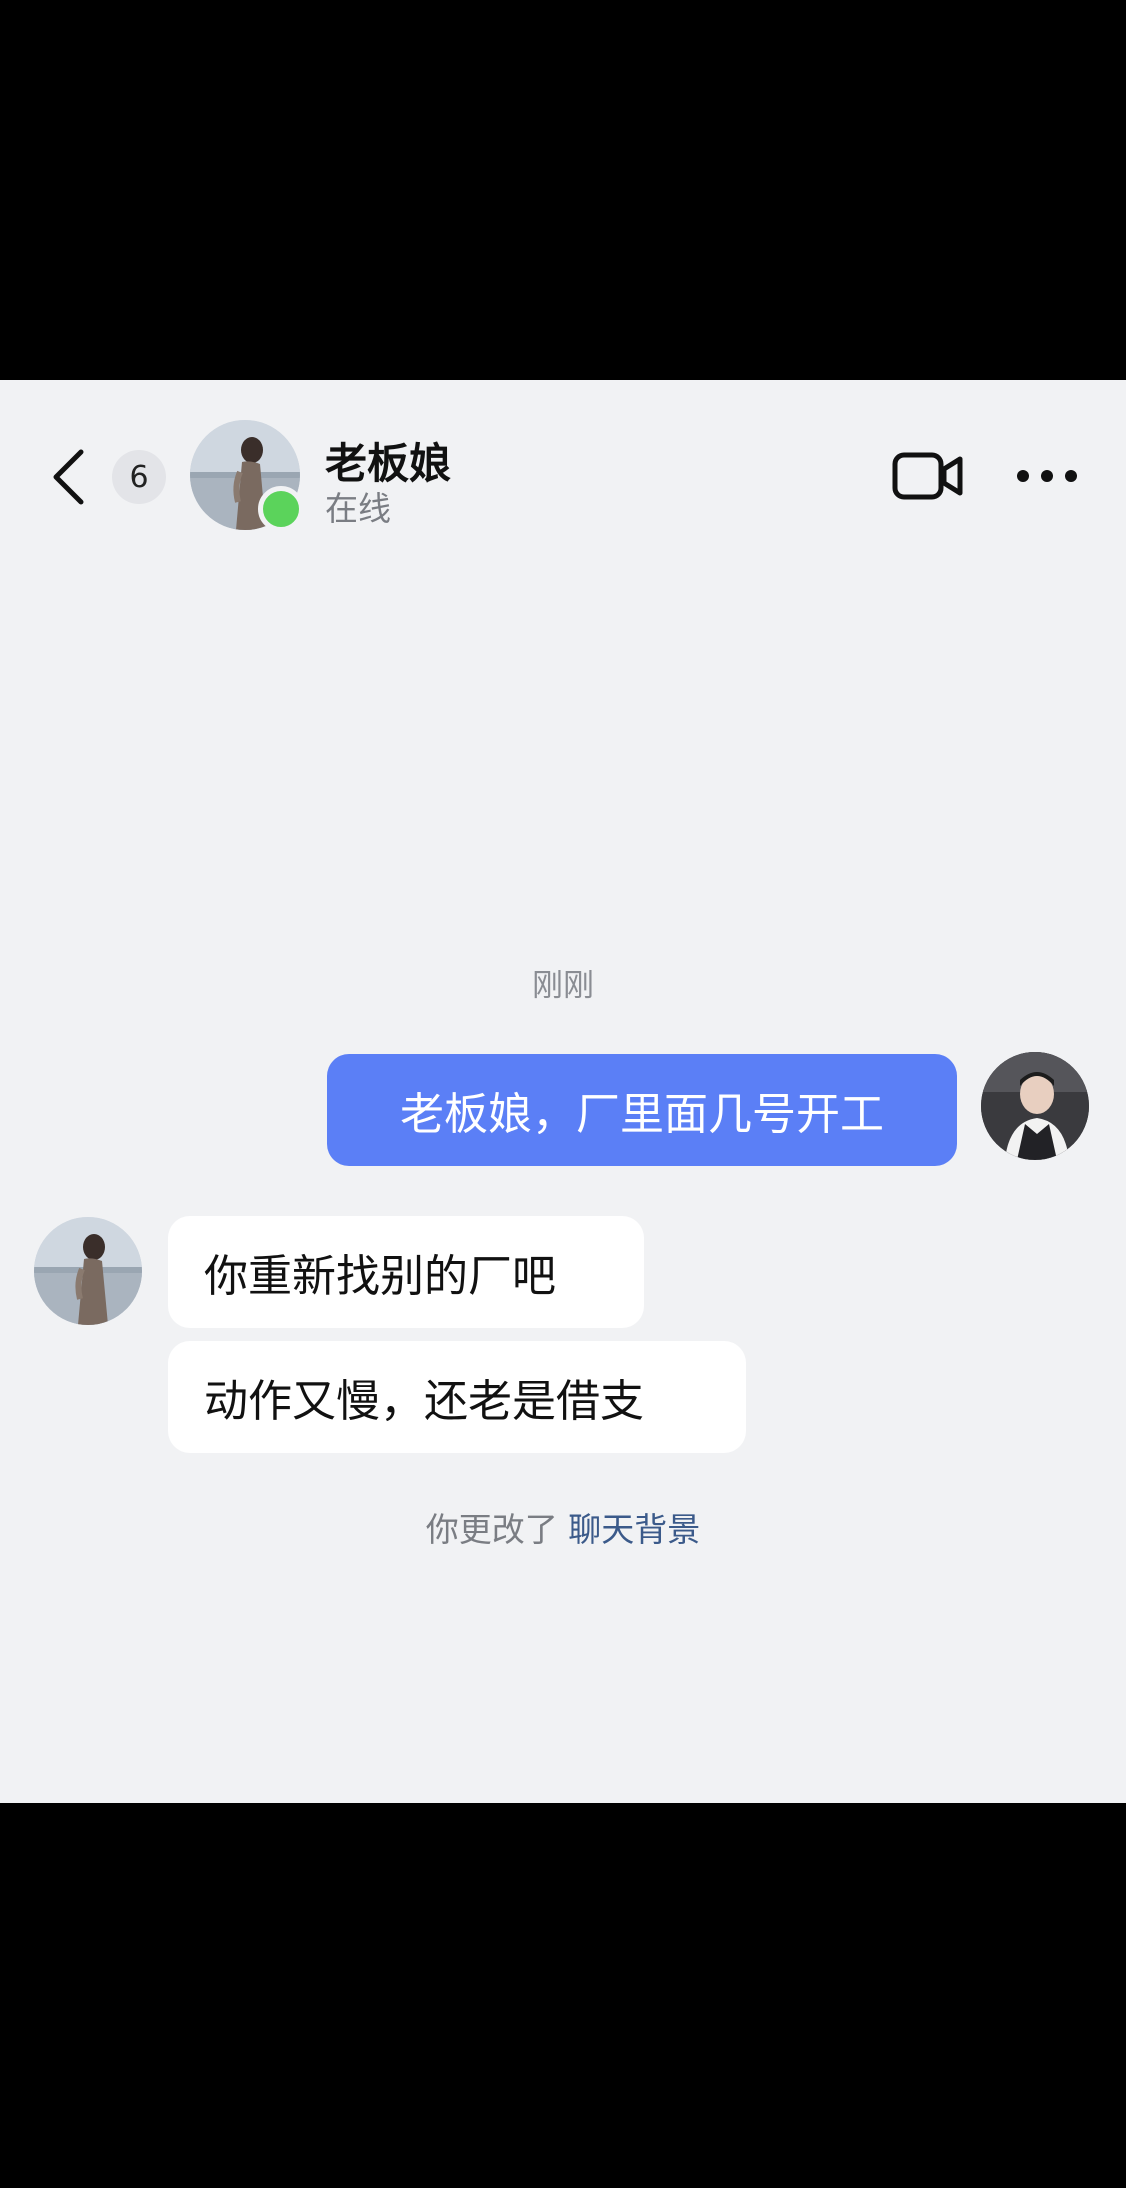  Describe the element at coordinates (491, 1529) in the screenshot. I see `system-notice-text: 你更改了` at that location.